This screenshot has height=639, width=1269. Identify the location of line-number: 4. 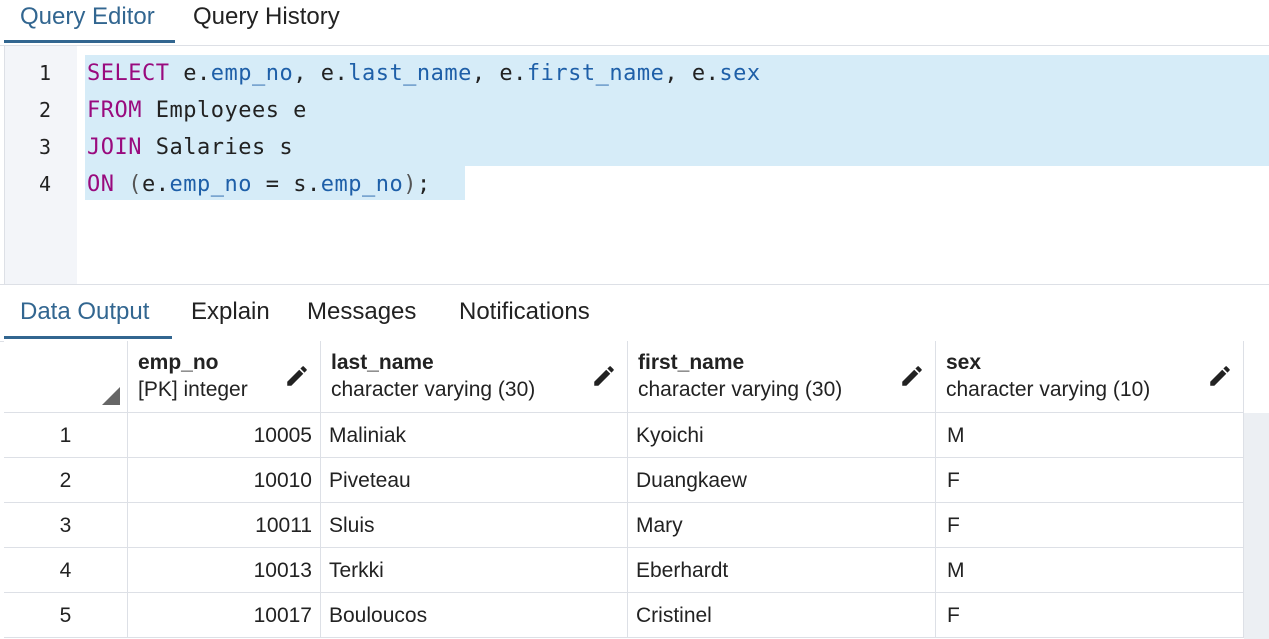
(44, 184).